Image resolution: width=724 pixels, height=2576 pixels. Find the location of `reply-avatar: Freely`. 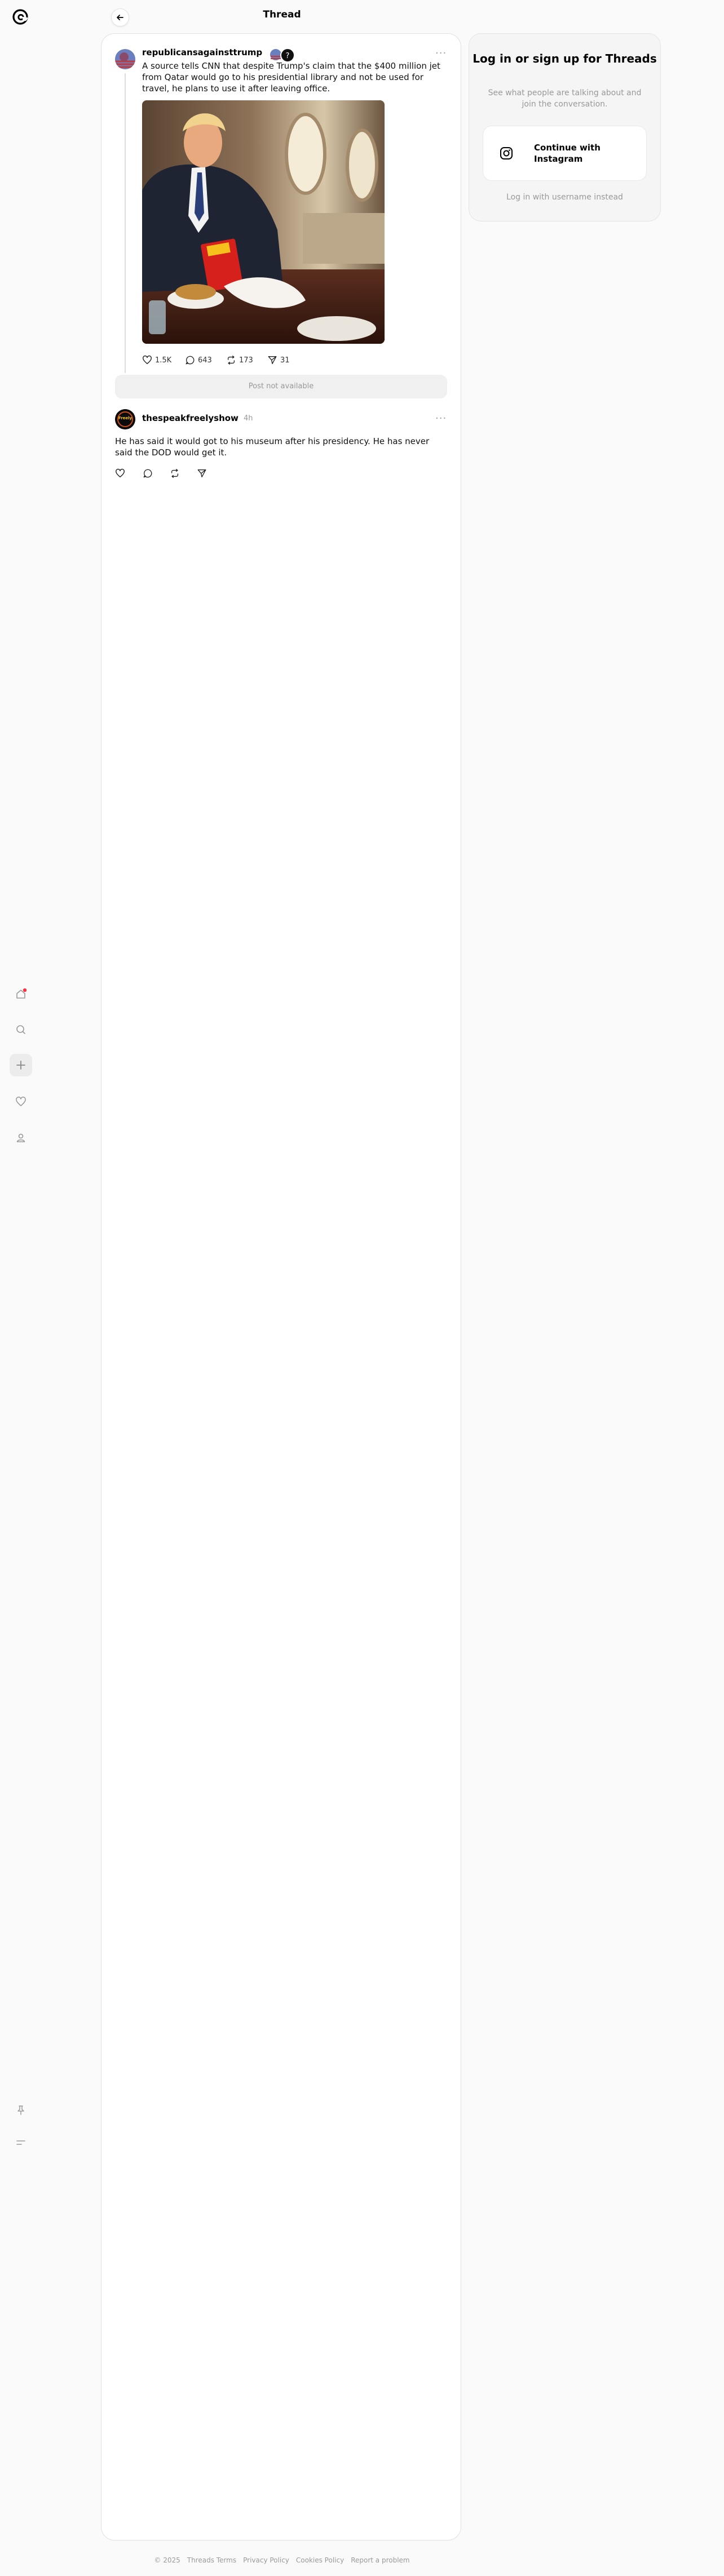

reply-avatar: Freely is located at coordinates (125, 419).